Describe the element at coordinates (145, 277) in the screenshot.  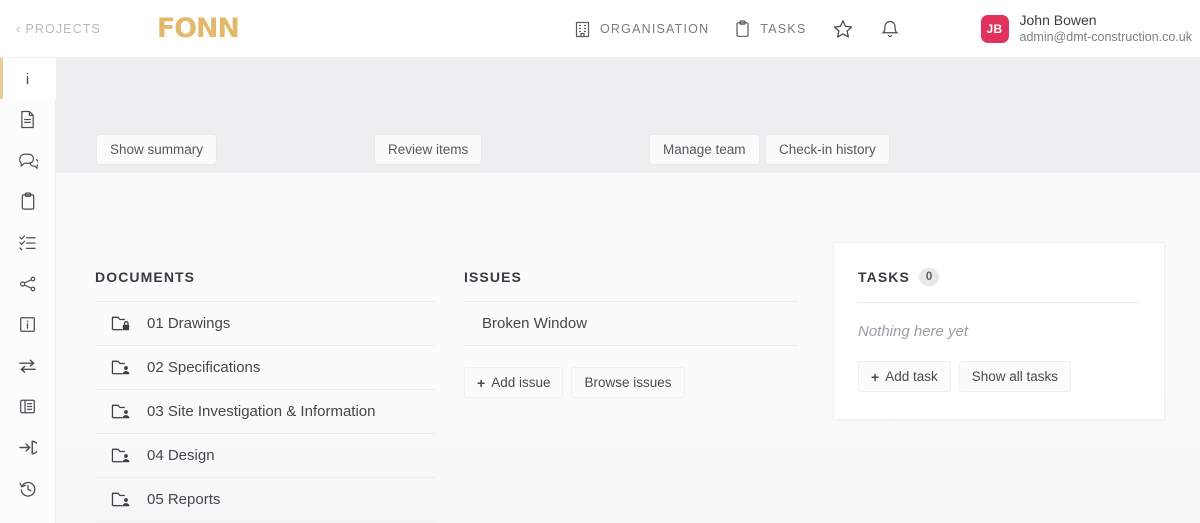
I see `documents-title: DOCUMENTS` at that location.